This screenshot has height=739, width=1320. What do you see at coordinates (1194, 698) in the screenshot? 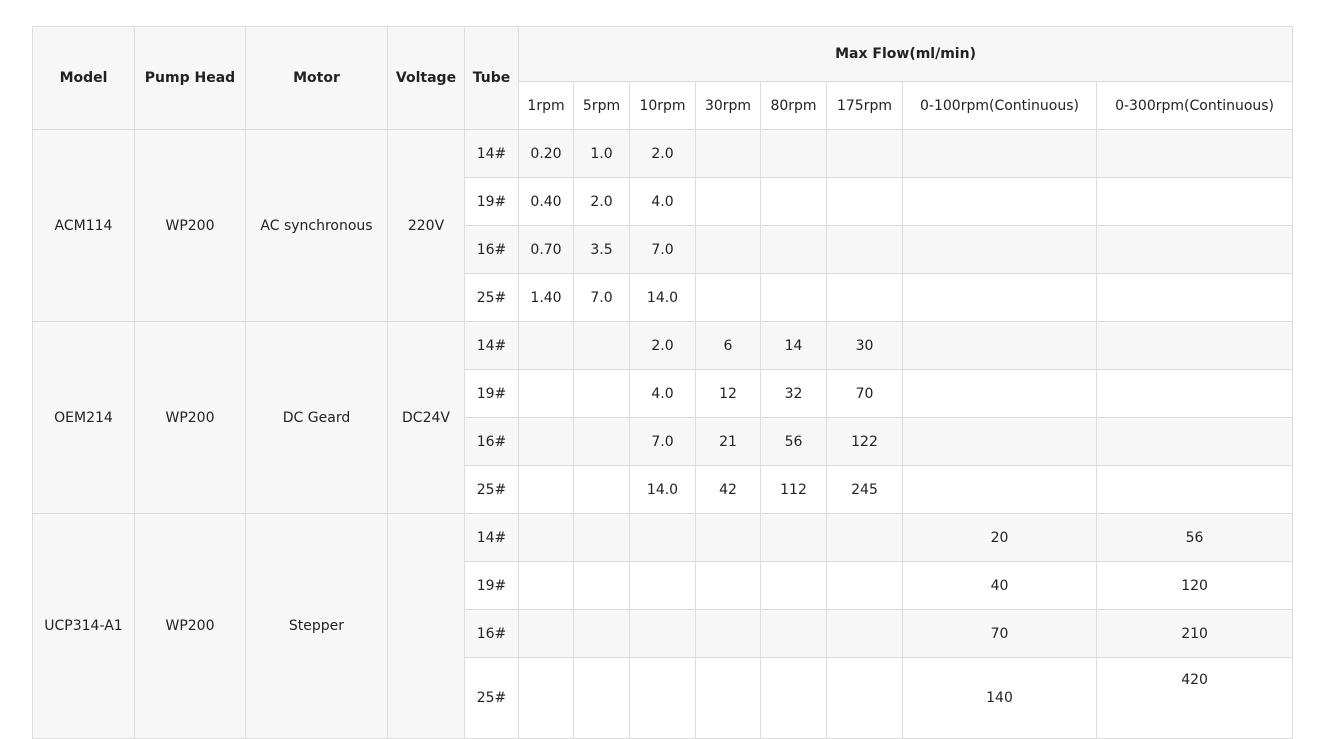
I see `cell-flow-value: 420` at bounding box center [1194, 698].